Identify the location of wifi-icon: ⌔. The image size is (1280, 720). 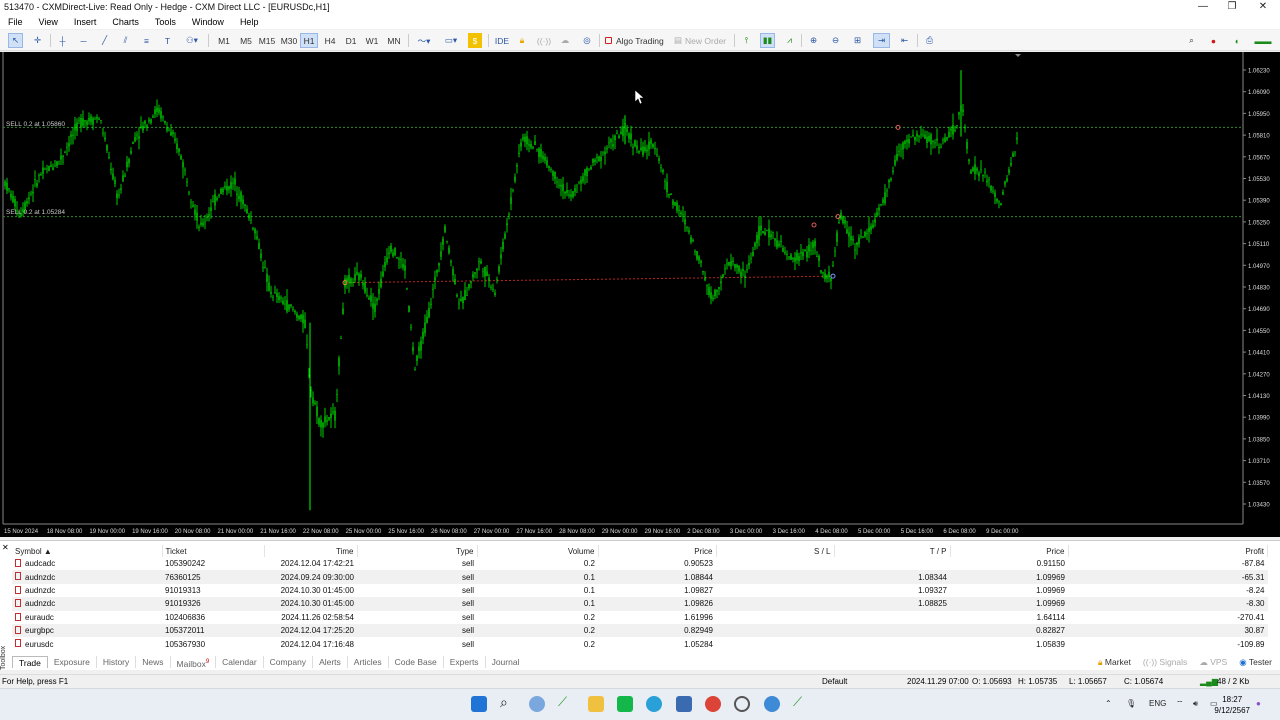
(1180, 704).